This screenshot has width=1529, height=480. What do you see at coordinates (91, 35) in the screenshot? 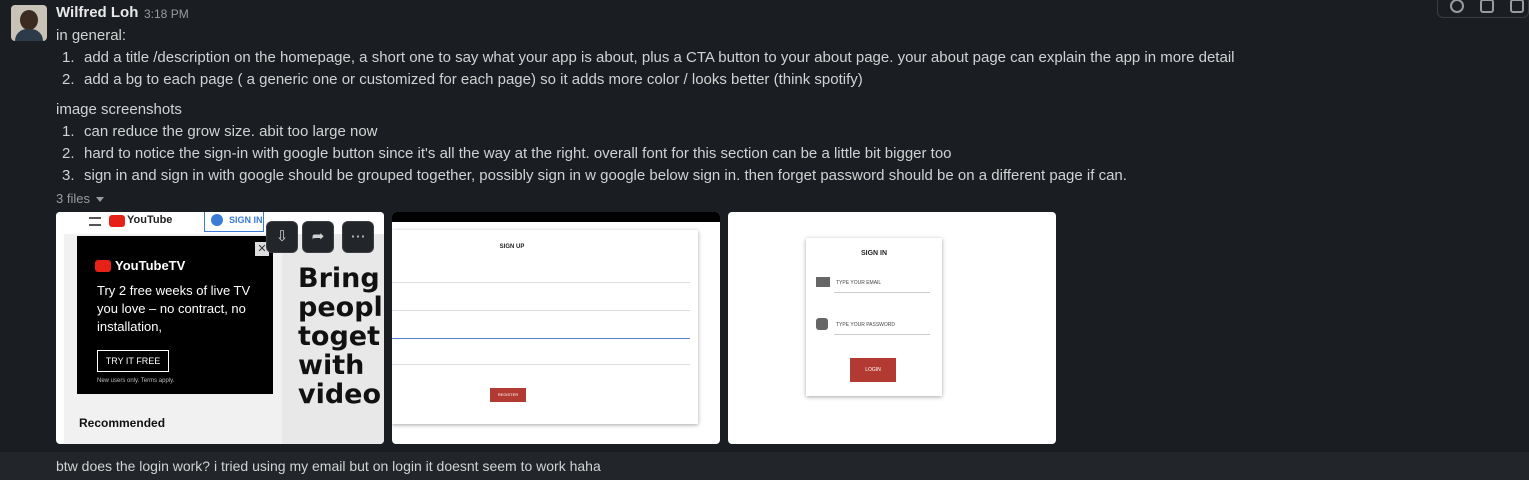
I see `intro-text: in general:` at bounding box center [91, 35].